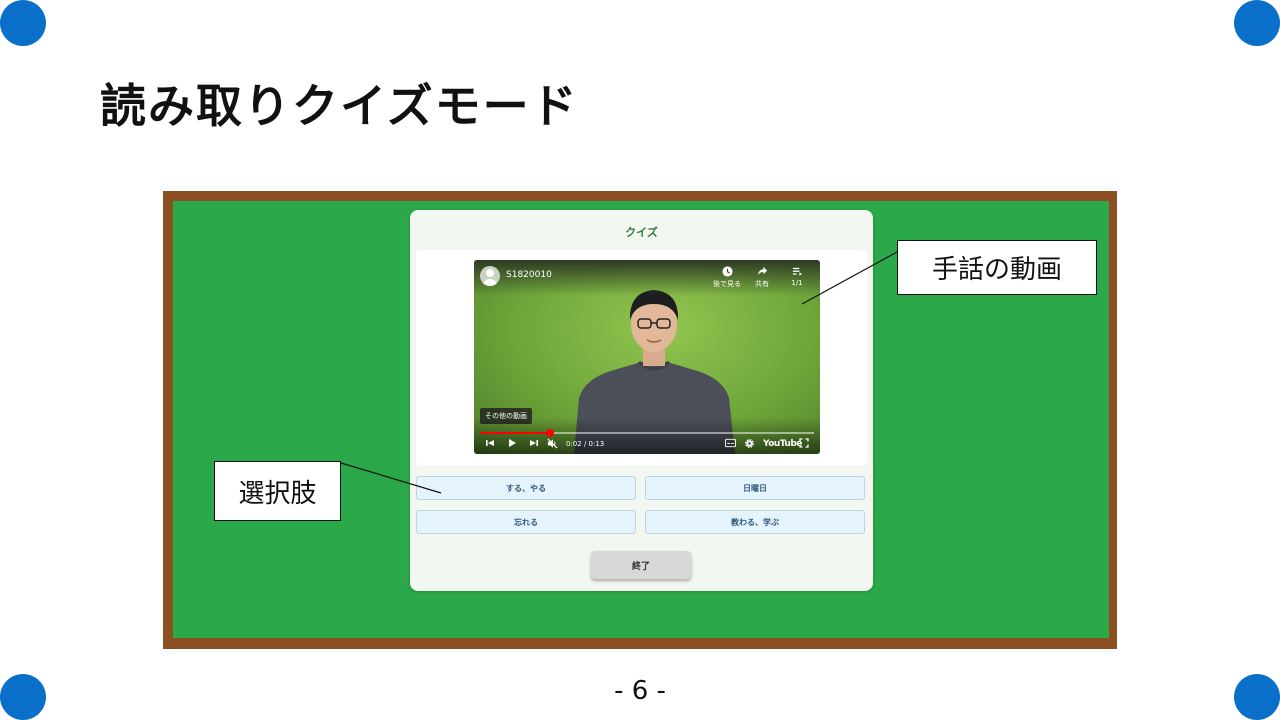 This screenshot has width=1280, height=720. I want to click on page-number: - 6 -, so click(640, 691).